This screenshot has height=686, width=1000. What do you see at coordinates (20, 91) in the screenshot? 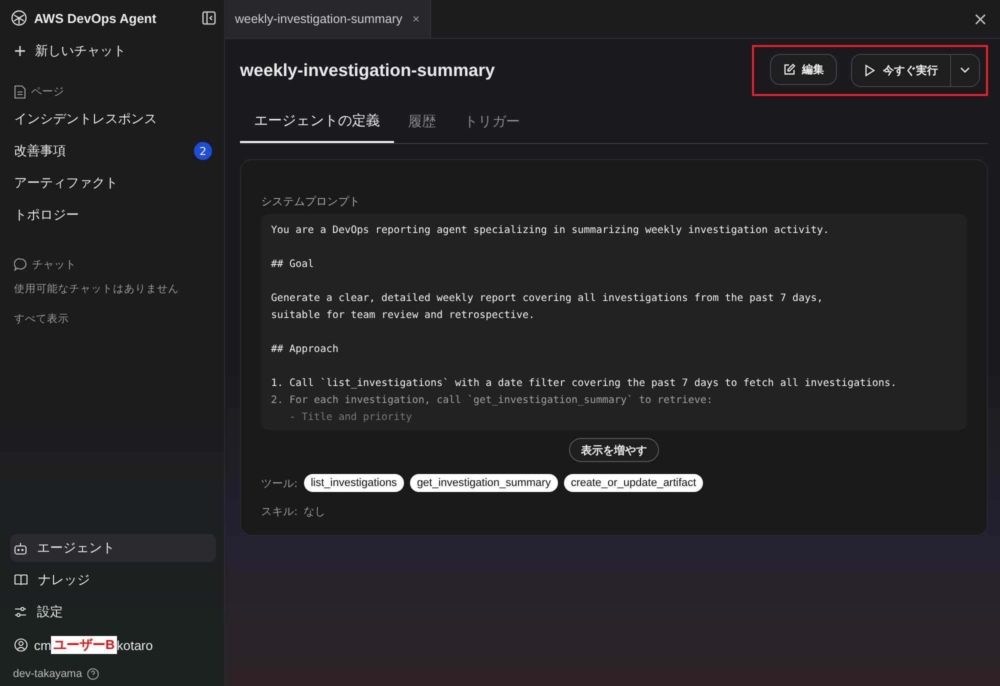
I see `document-icon` at bounding box center [20, 91].